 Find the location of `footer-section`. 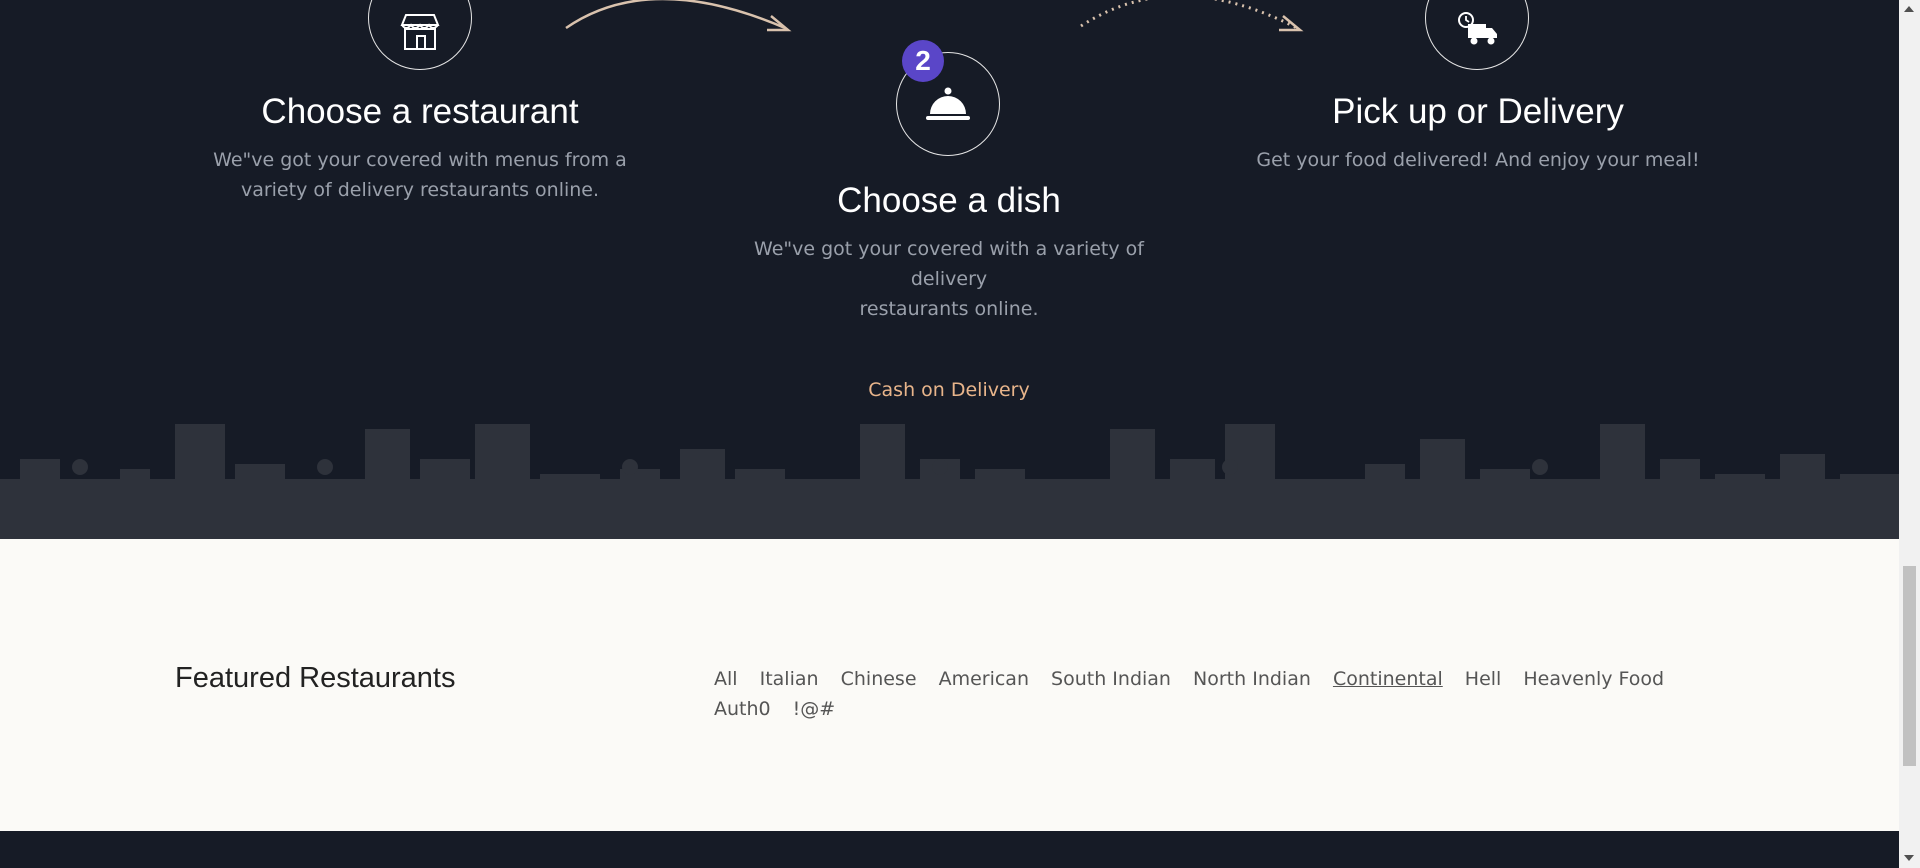

footer-section is located at coordinates (949, 849).